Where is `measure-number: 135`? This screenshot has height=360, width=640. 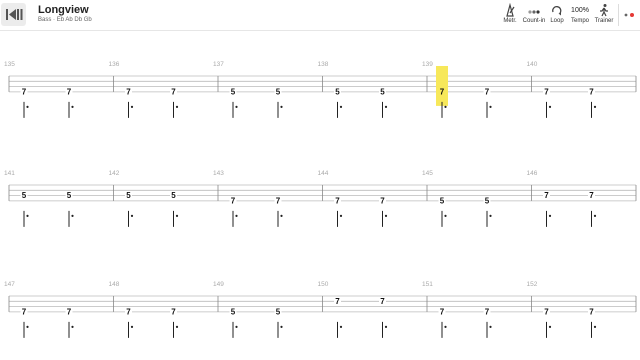
measure-number: 135 is located at coordinates (9, 64).